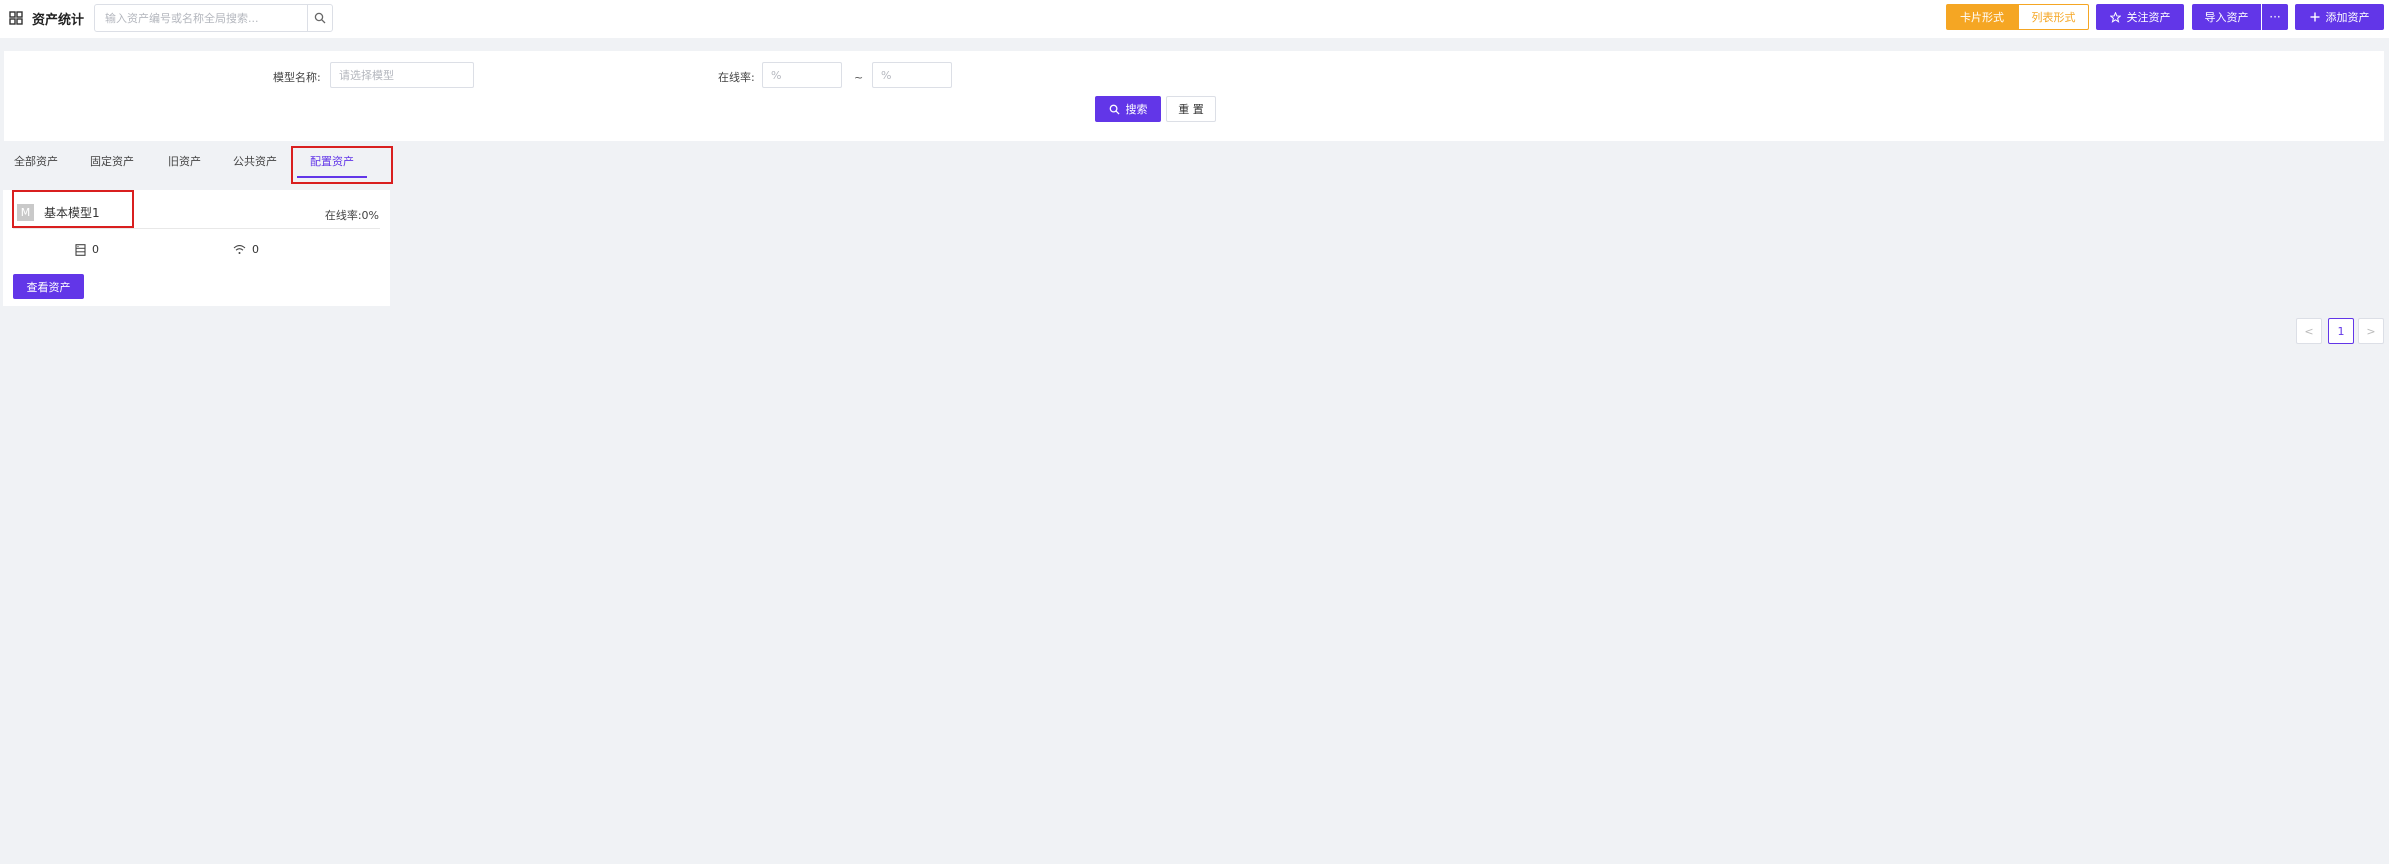 The image size is (2389, 864). I want to click on wifi-icon, so click(239, 249).